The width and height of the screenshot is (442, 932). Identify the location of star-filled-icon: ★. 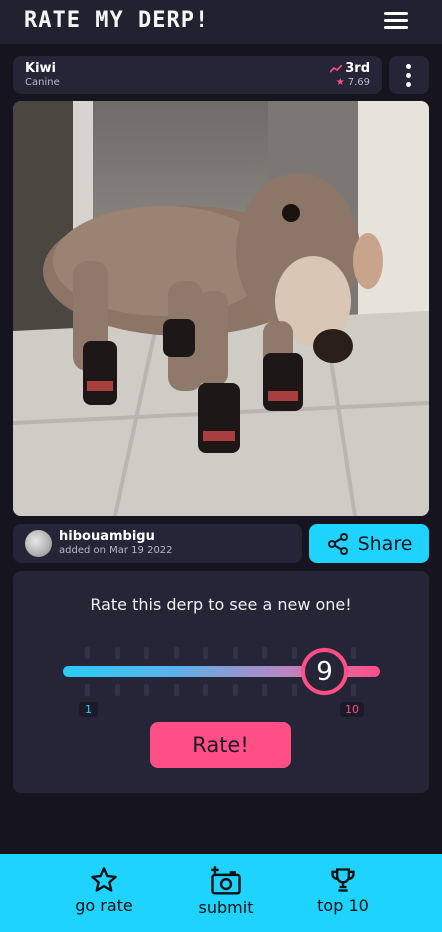
(340, 82).